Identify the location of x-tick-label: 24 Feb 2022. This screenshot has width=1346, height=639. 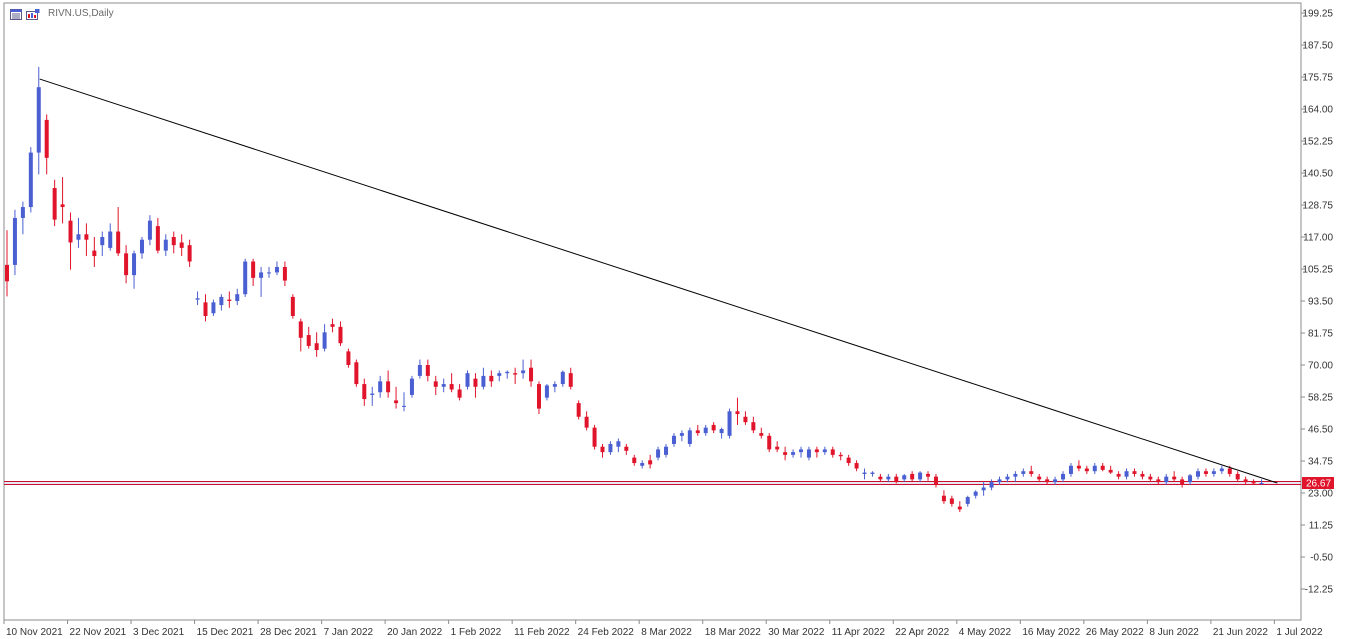
(606, 632).